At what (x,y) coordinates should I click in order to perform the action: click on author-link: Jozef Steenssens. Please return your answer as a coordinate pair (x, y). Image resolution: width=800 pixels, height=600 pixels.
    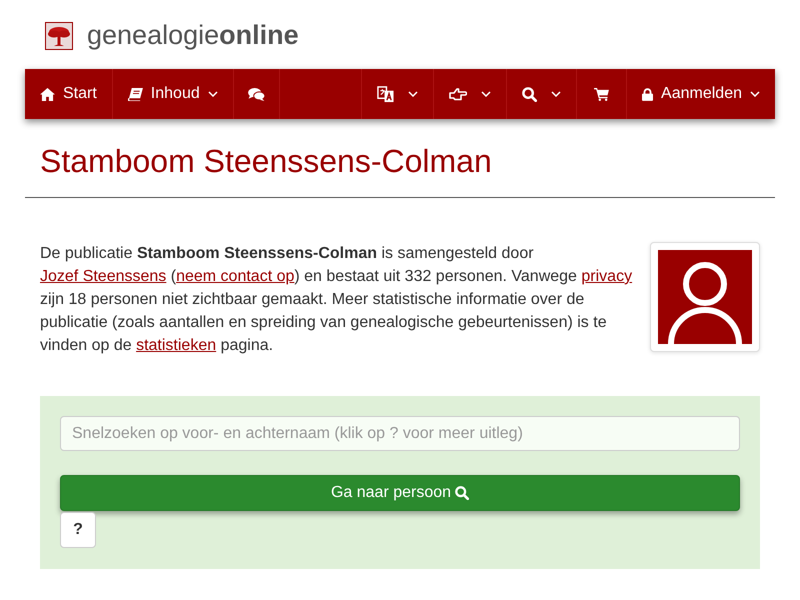
    Looking at the image, I should click on (103, 276).